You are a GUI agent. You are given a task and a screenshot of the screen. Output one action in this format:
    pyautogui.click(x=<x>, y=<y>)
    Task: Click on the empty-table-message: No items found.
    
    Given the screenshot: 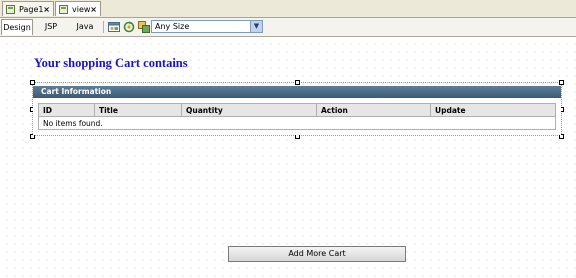 What is the action you would take?
    pyautogui.click(x=297, y=123)
    